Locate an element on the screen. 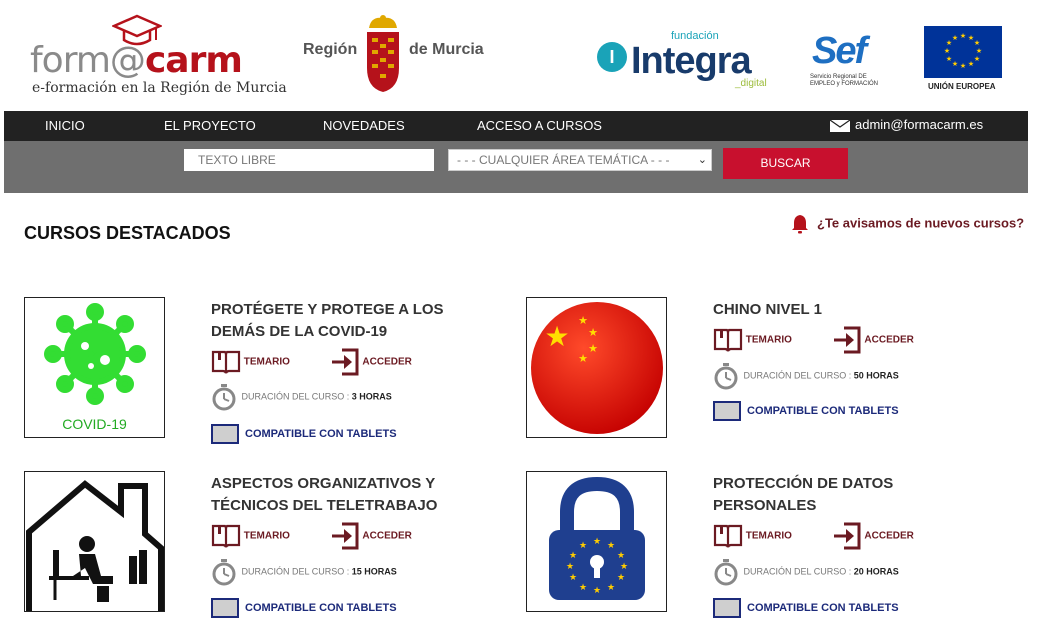  course-duration: DURACIÓN DEL CURSO : 20 HORAS is located at coordinates (806, 572).